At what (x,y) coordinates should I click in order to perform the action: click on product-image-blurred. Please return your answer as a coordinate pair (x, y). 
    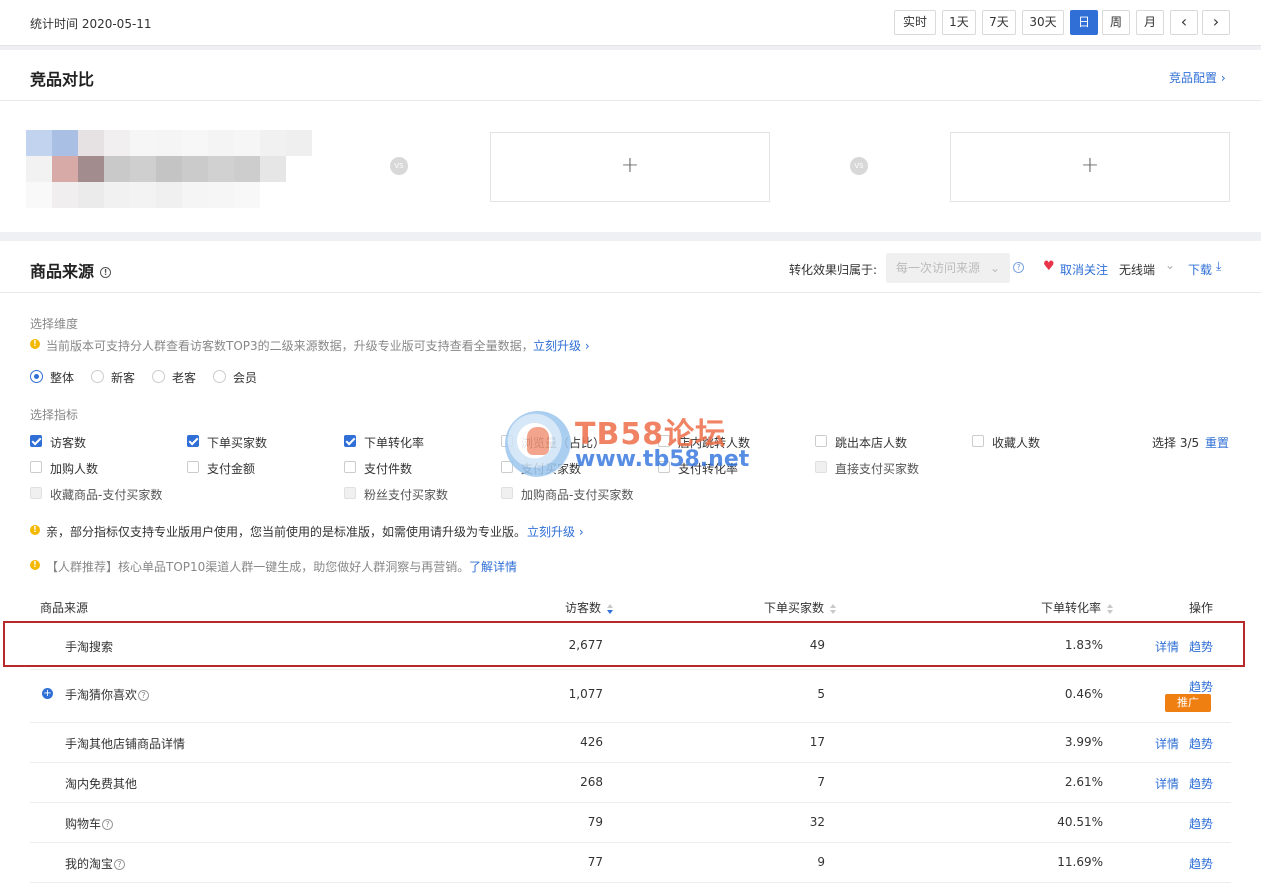
    Looking at the image, I should click on (169, 169).